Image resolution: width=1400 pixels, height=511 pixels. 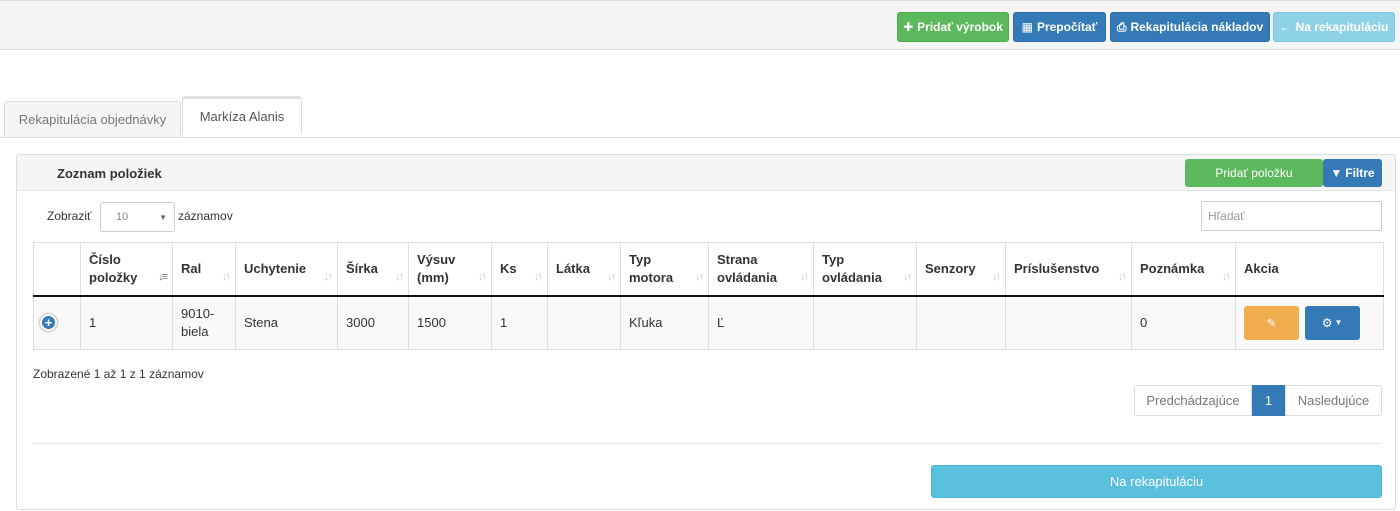 I want to click on calculator-icon: ▦, so click(x=1027, y=27).